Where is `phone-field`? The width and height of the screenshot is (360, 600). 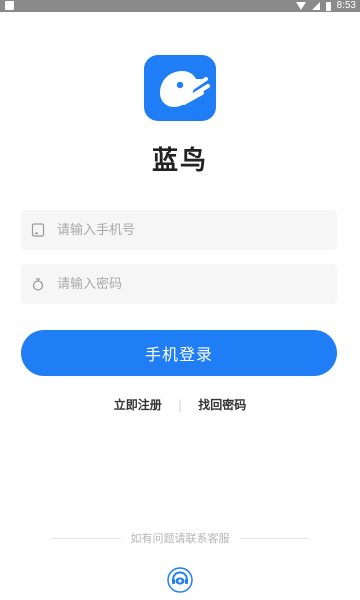 phone-field is located at coordinates (179, 230).